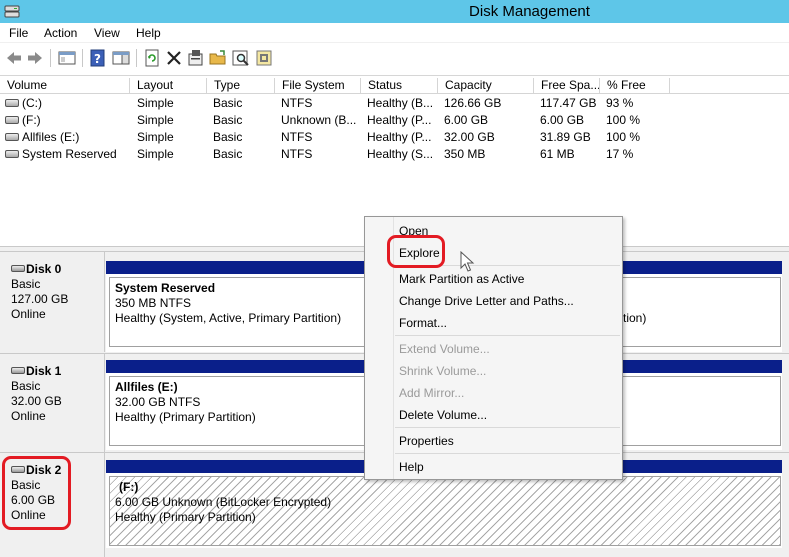 This screenshot has height=557, width=789. Describe the element at coordinates (486, 86) in the screenshot. I see `column-header-capacity: Capacity` at that location.